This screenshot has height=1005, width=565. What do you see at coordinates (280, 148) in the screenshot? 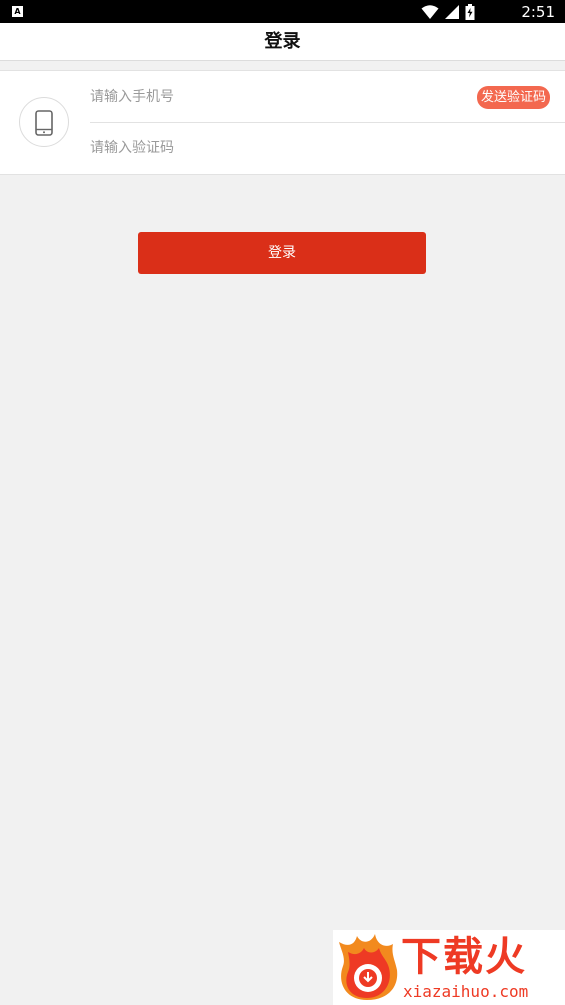
I see `verification-code-input` at bounding box center [280, 148].